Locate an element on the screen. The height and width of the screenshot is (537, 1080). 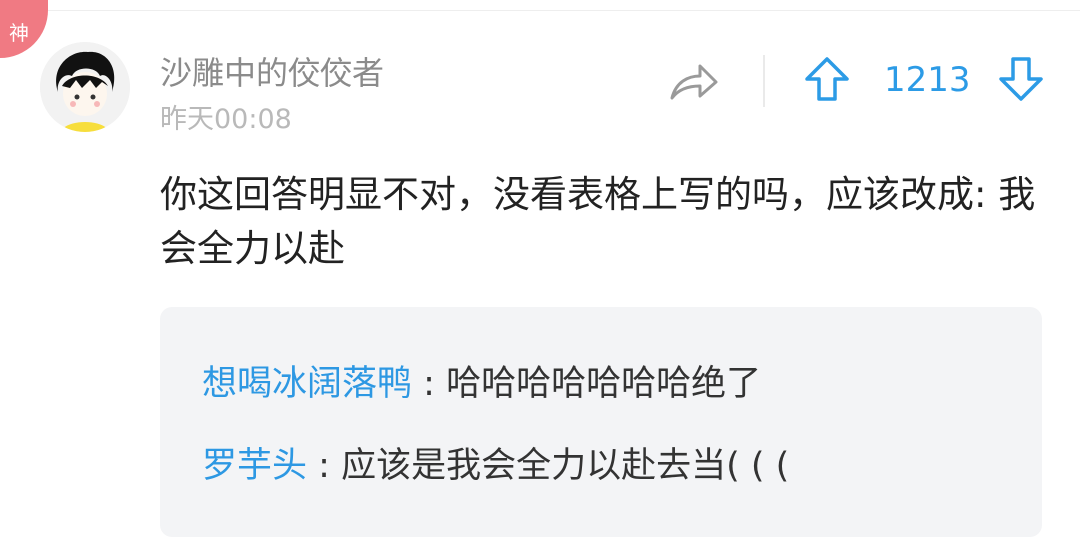
reply-text: 应该是我会全力以赴去当( ( ( is located at coordinates (565, 466).